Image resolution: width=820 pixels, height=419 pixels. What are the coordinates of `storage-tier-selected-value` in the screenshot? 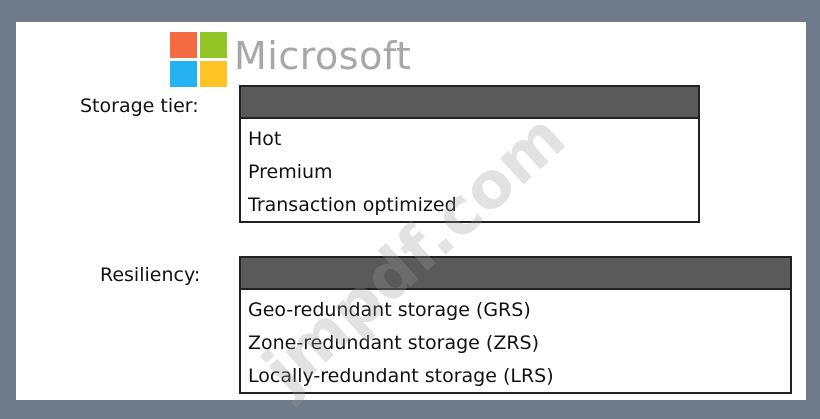 It's located at (469, 103).